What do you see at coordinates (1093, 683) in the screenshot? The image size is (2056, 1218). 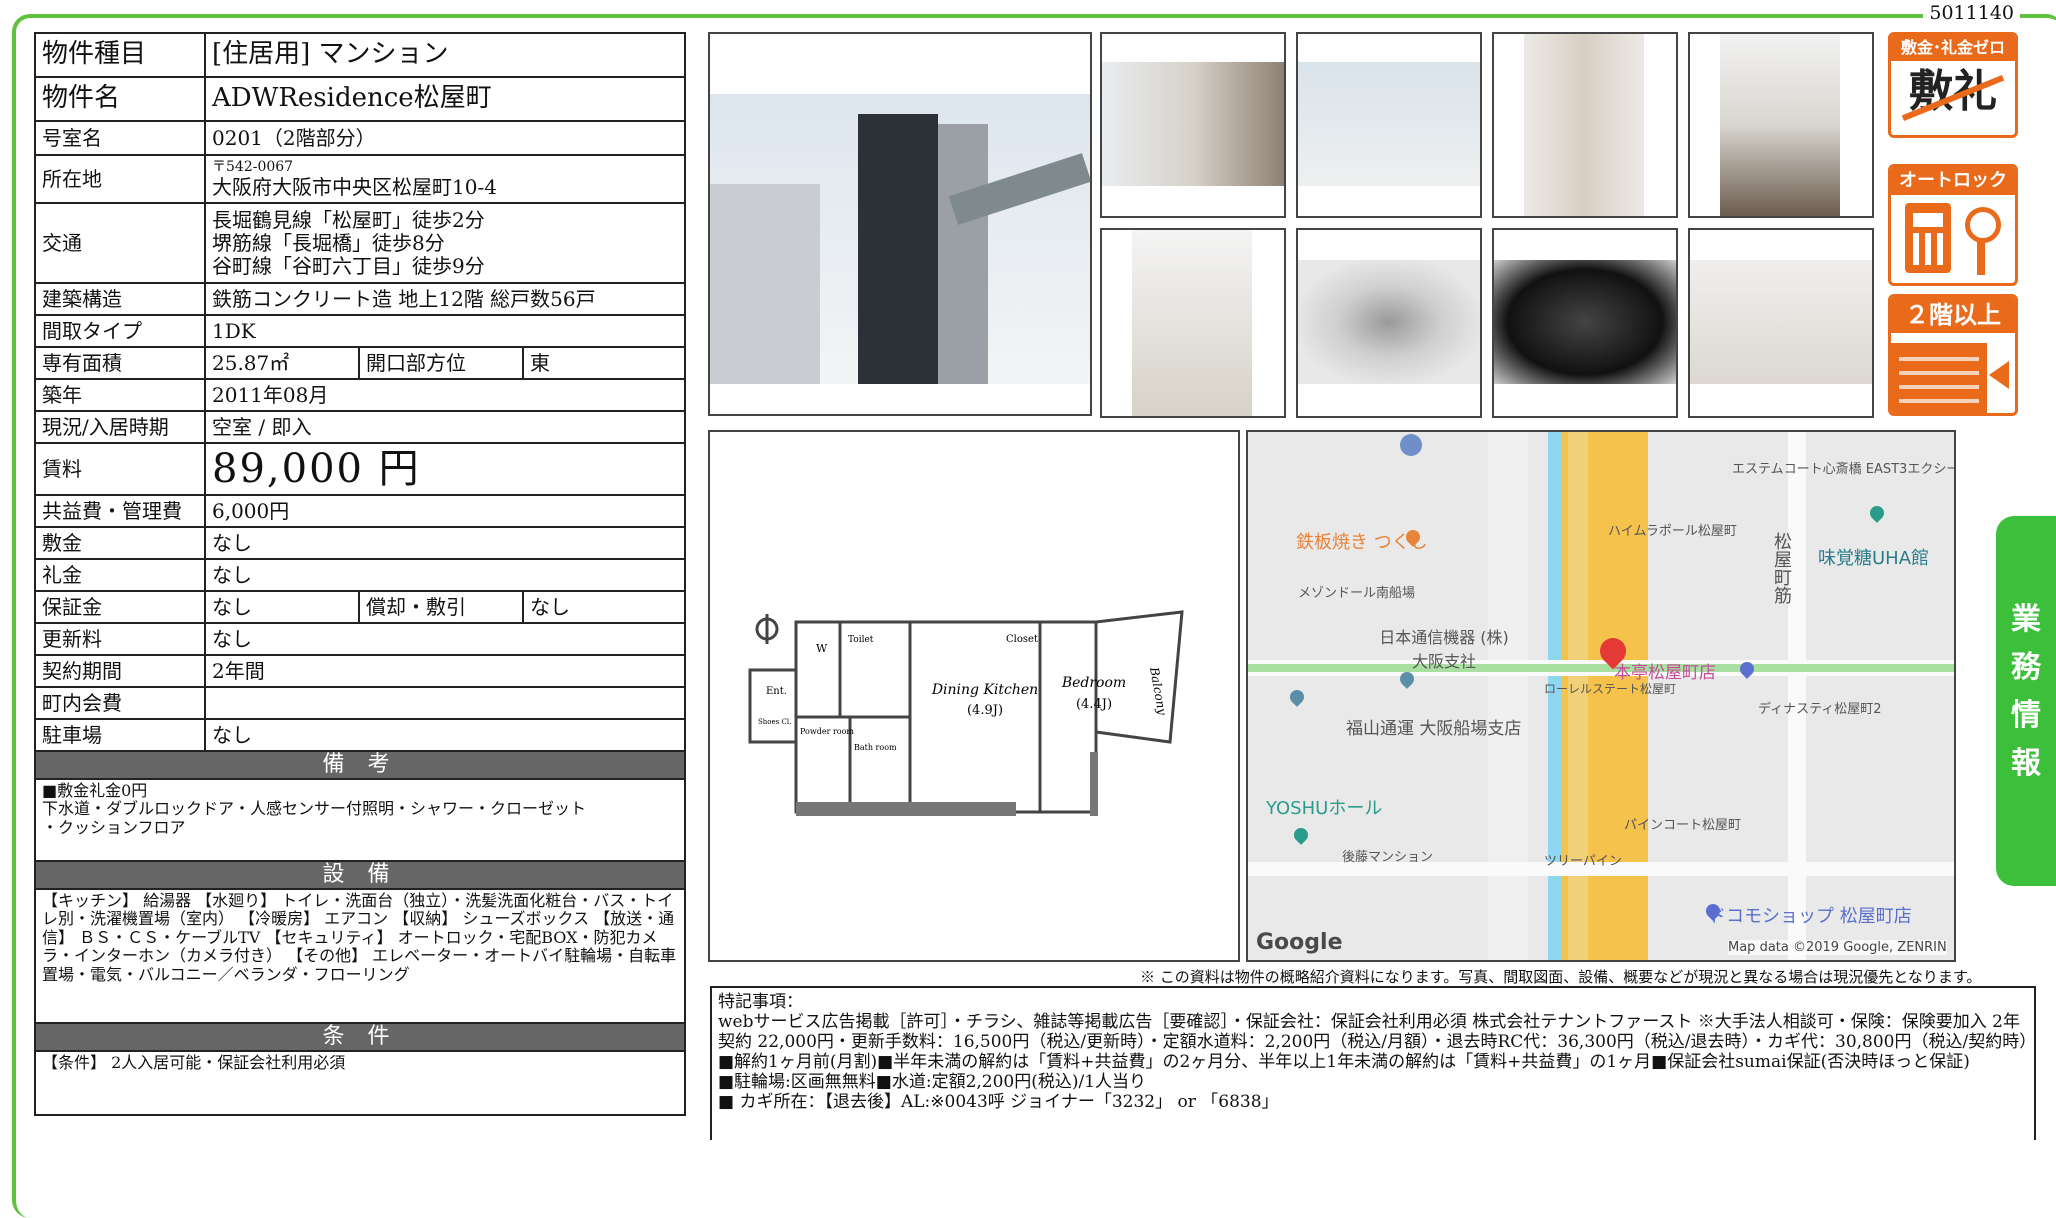 I see `bedroom-label: Bedroom` at bounding box center [1093, 683].